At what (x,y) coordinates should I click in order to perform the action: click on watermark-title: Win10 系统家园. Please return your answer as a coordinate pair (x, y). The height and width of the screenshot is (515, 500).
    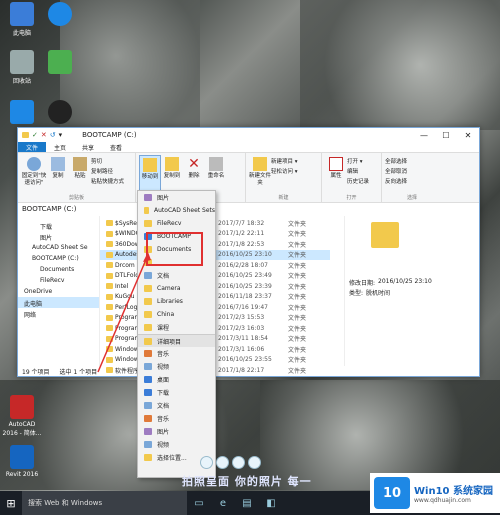
    Looking at the image, I should click on (453, 491).